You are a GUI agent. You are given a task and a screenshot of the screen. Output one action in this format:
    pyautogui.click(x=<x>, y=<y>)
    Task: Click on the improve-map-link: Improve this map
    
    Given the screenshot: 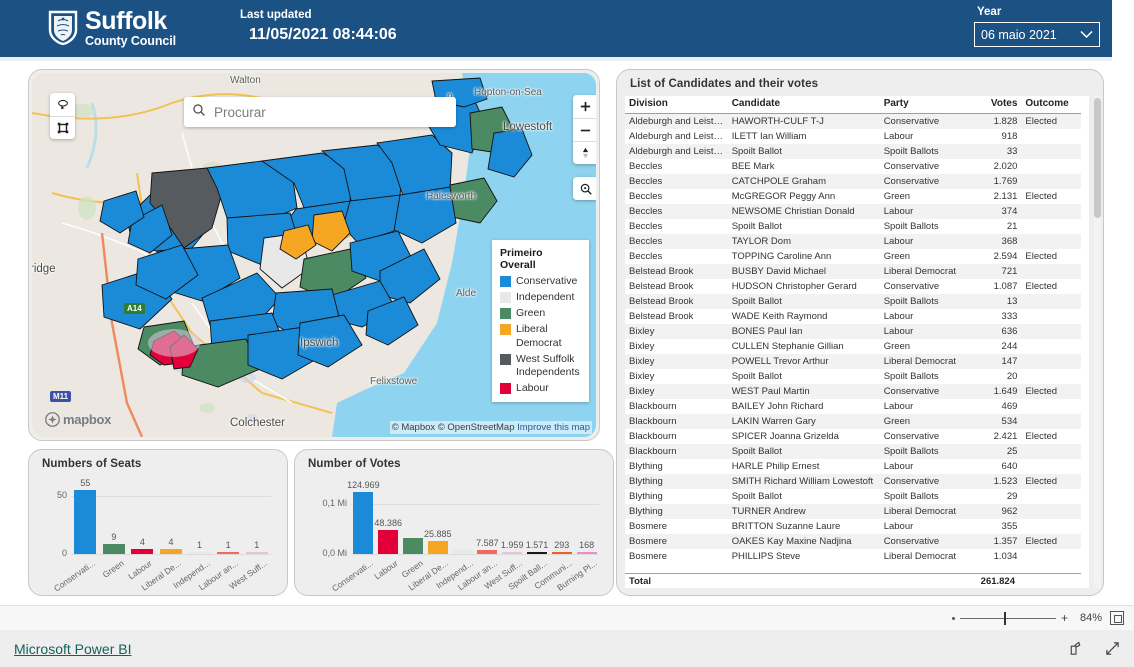 What is the action you would take?
    pyautogui.click(x=553, y=427)
    